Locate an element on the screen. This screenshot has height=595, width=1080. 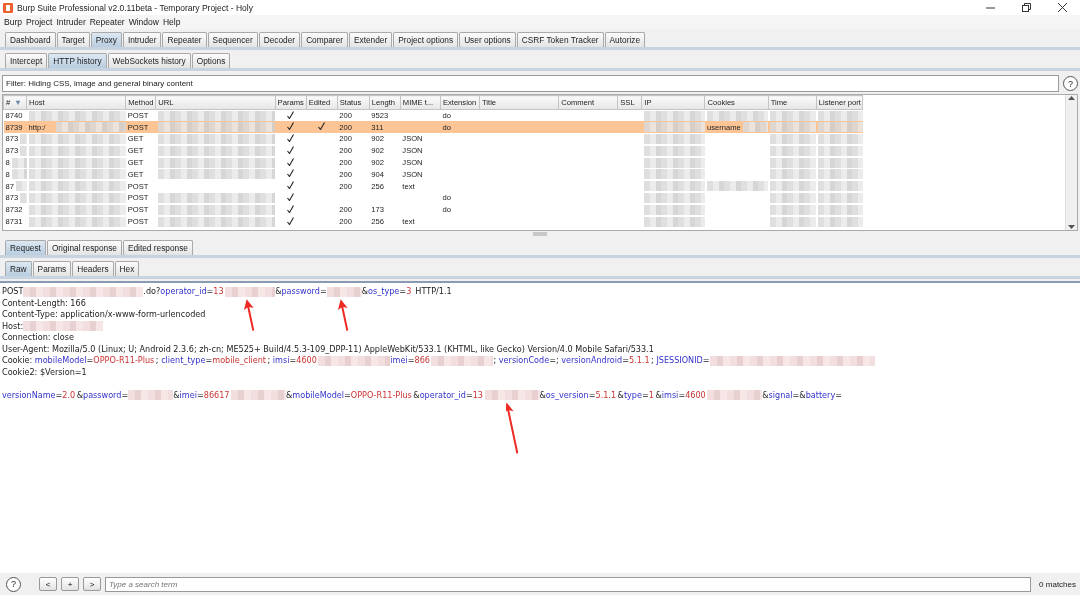
request-text: JSESSIONID is located at coordinates (679, 361).